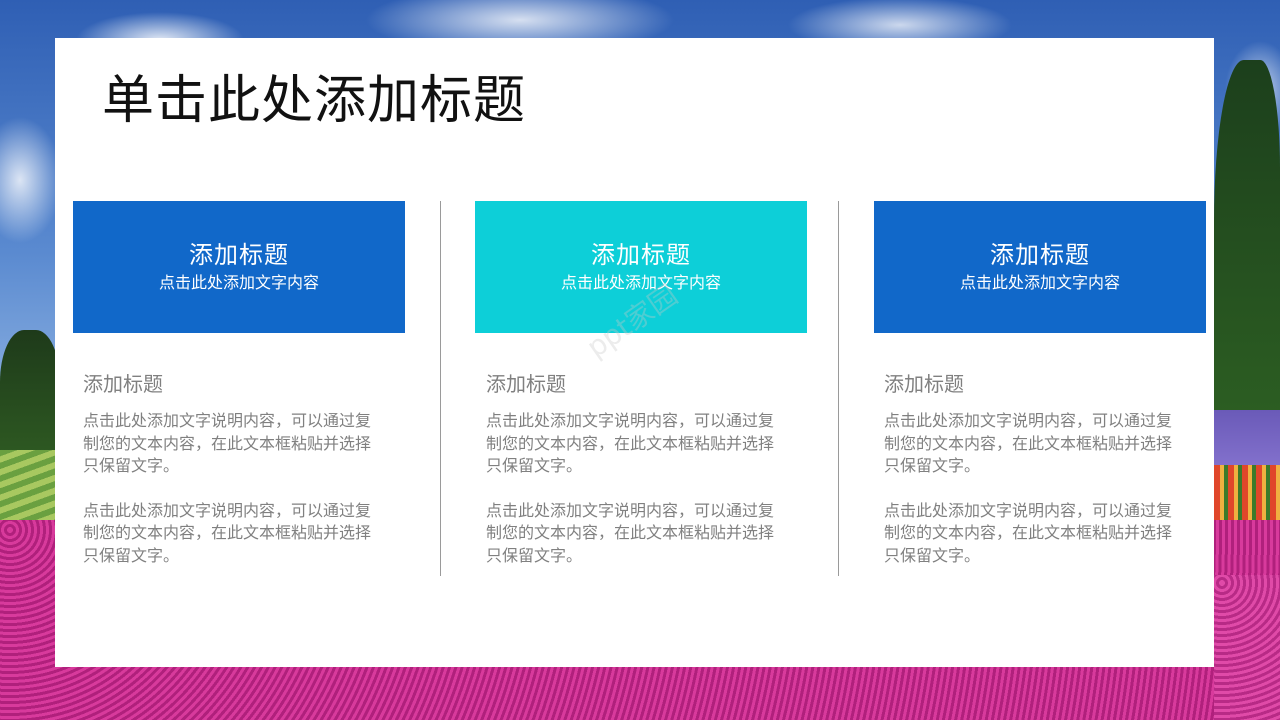  Describe the element at coordinates (1247, 437) in the screenshot. I see `lavender-field` at that location.